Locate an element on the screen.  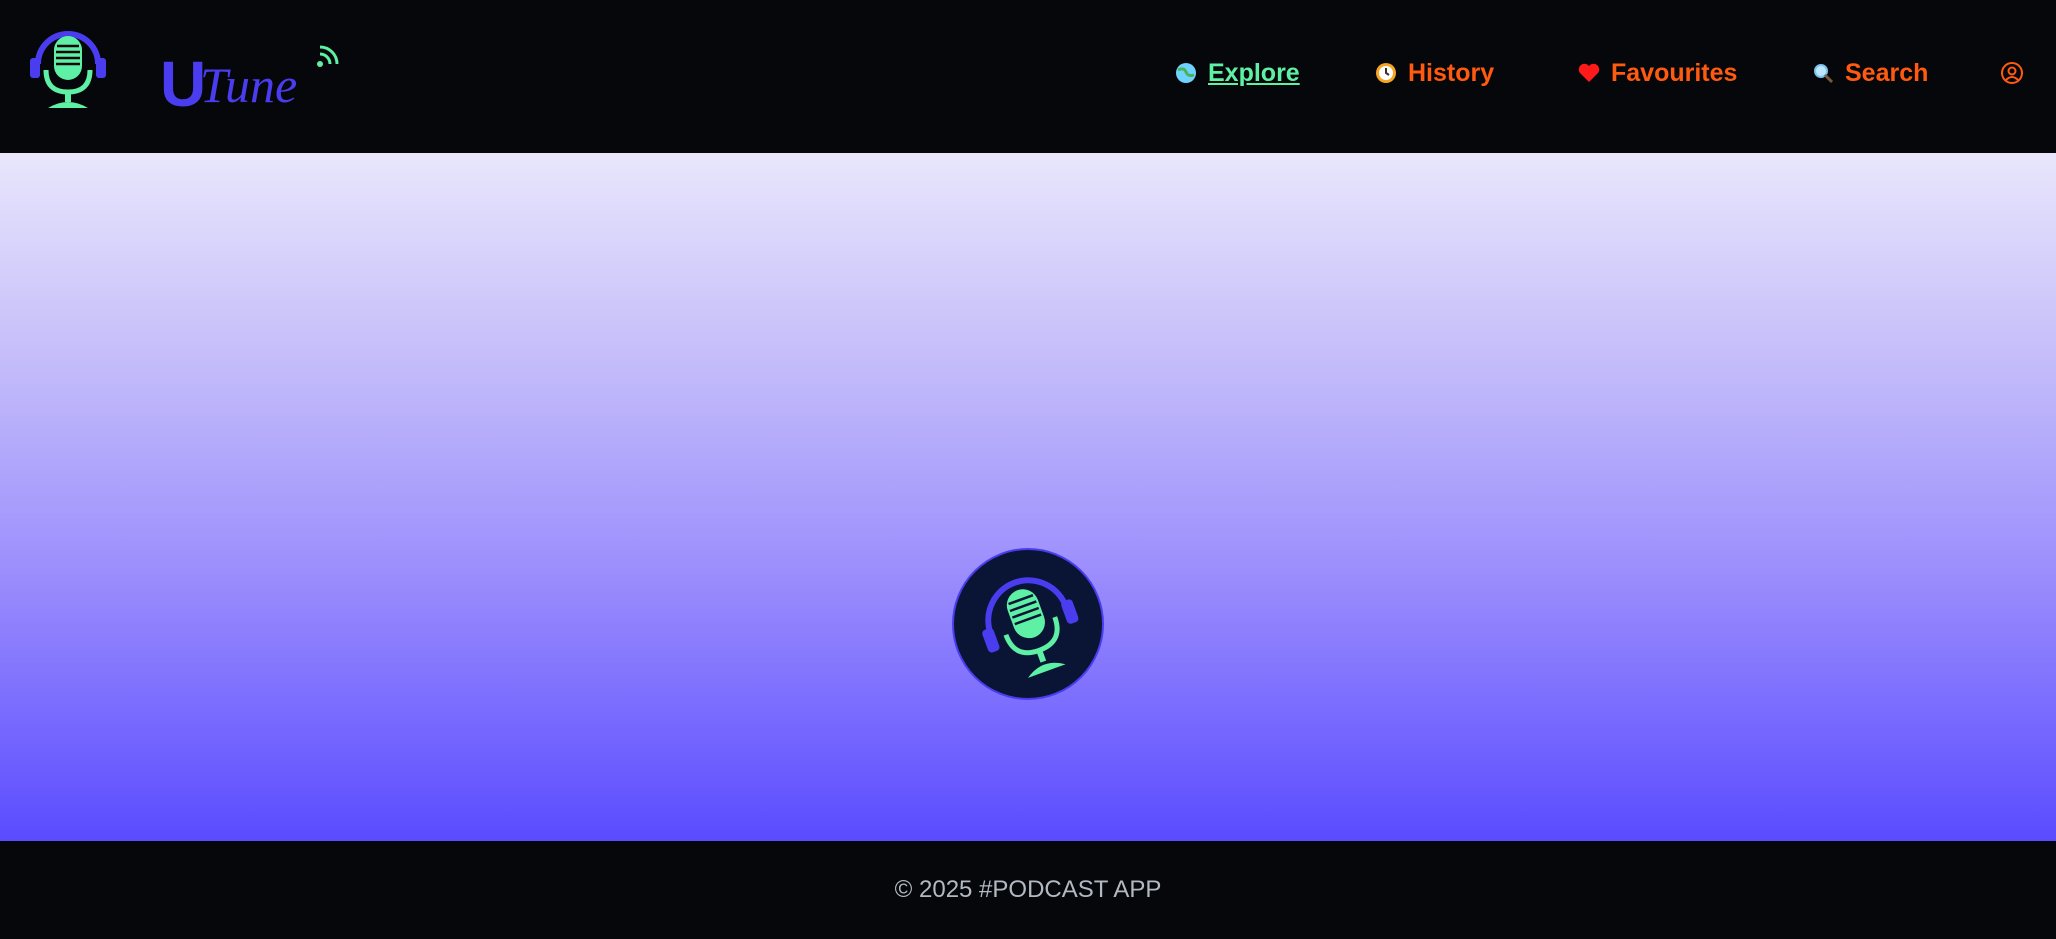
nav-history: History is located at coordinates (1434, 73).